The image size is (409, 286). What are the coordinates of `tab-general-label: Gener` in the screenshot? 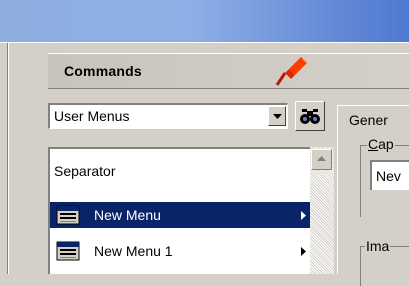 It's located at (368, 120).